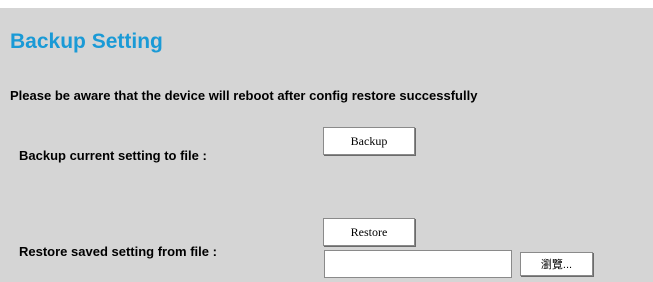  I want to click on page-title: Backup Setting, so click(86, 41).